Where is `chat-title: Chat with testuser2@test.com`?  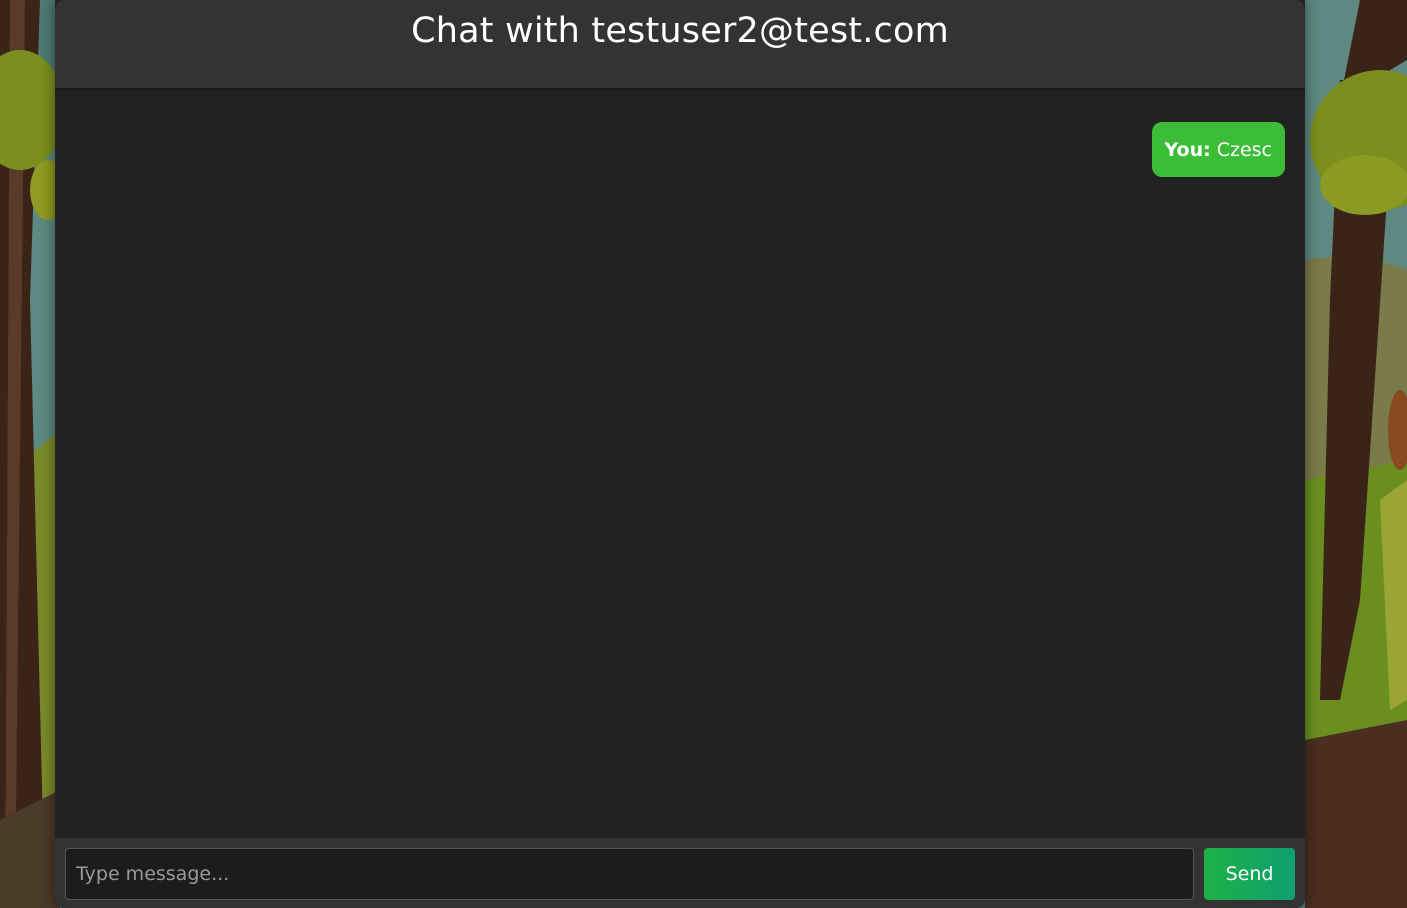
chat-title: Chat with testuser2@test.com is located at coordinates (680, 31).